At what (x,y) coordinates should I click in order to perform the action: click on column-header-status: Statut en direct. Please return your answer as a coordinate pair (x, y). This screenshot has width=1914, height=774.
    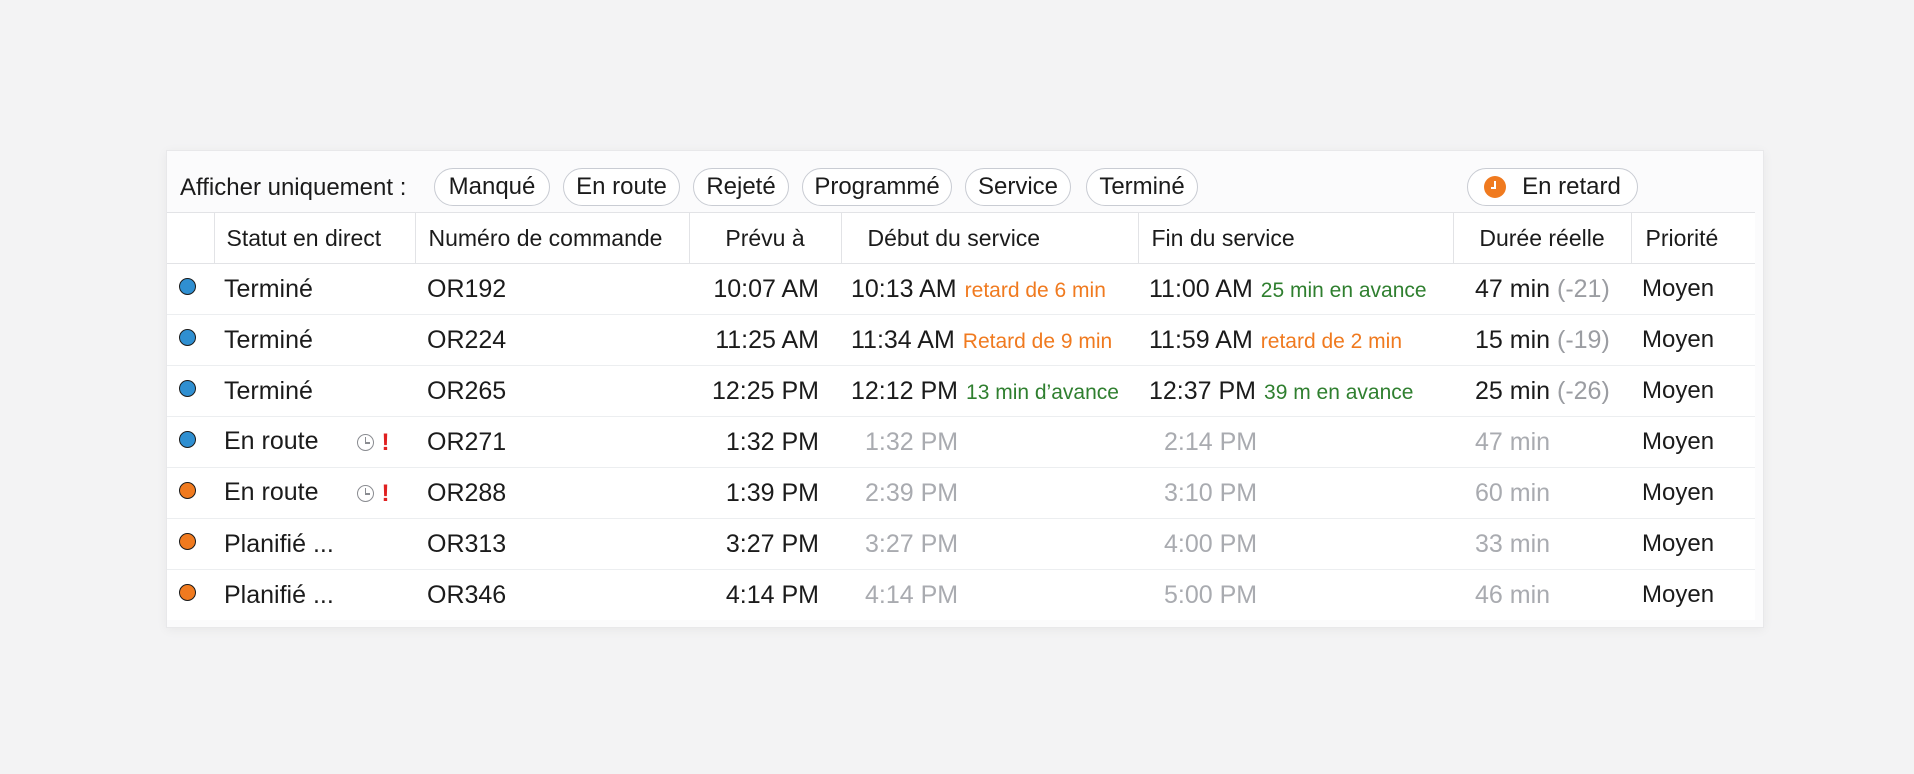
    Looking at the image, I should click on (315, 238).